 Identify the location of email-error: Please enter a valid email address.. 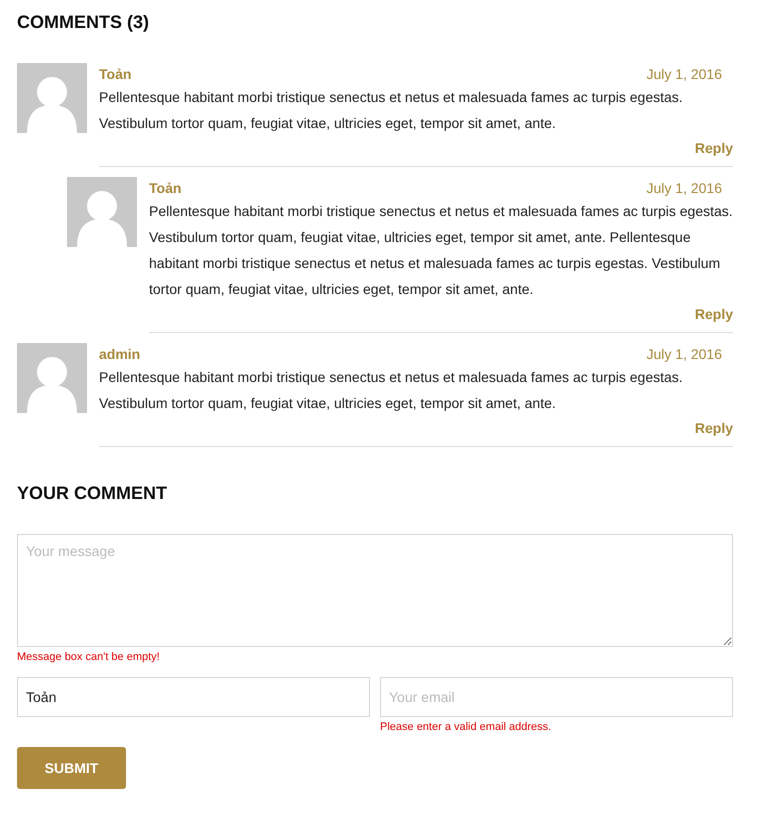
(466, 727).